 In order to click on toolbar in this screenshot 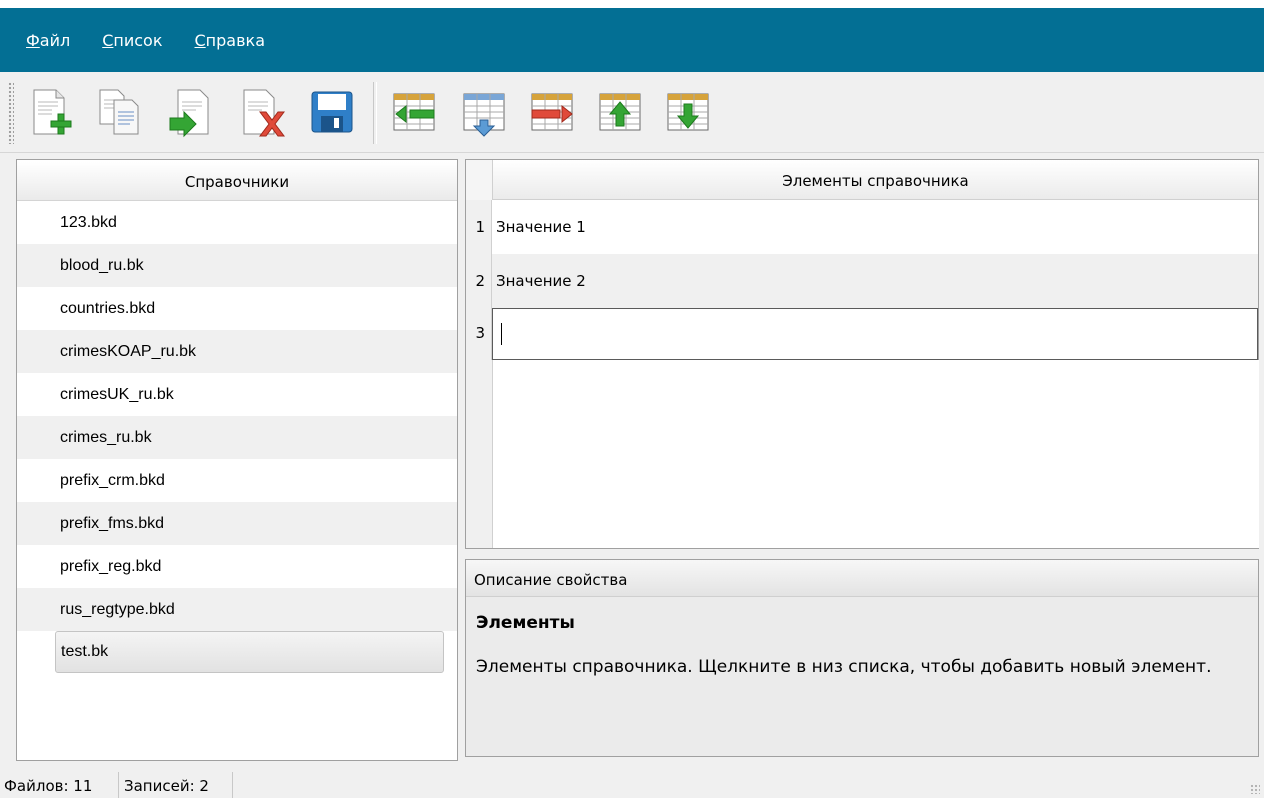, I will do `click(632, 112)`.